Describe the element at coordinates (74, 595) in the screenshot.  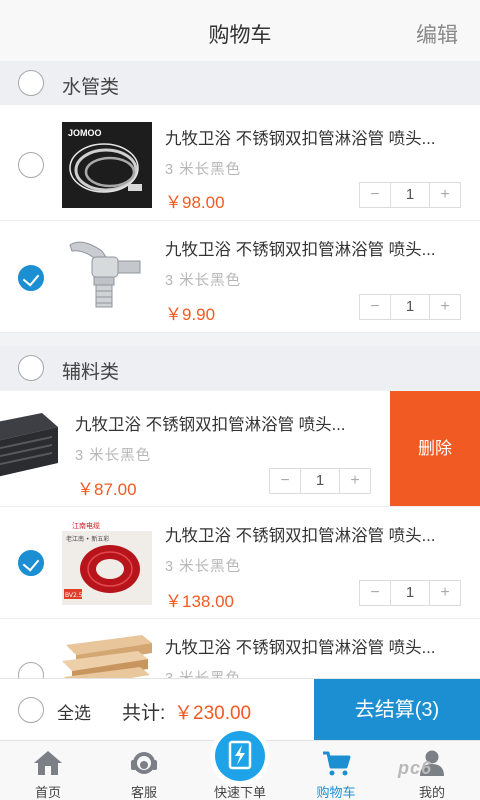
I see `spec-text: BV2.5` at that location.